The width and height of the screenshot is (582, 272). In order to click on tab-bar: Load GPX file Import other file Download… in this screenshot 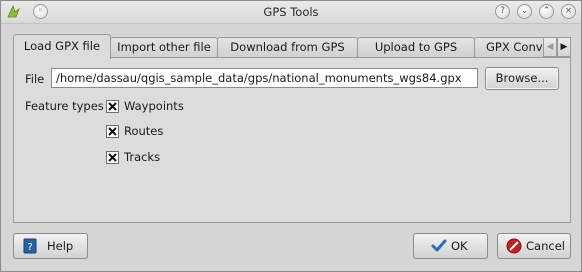, I will do `click(293, 46)`.